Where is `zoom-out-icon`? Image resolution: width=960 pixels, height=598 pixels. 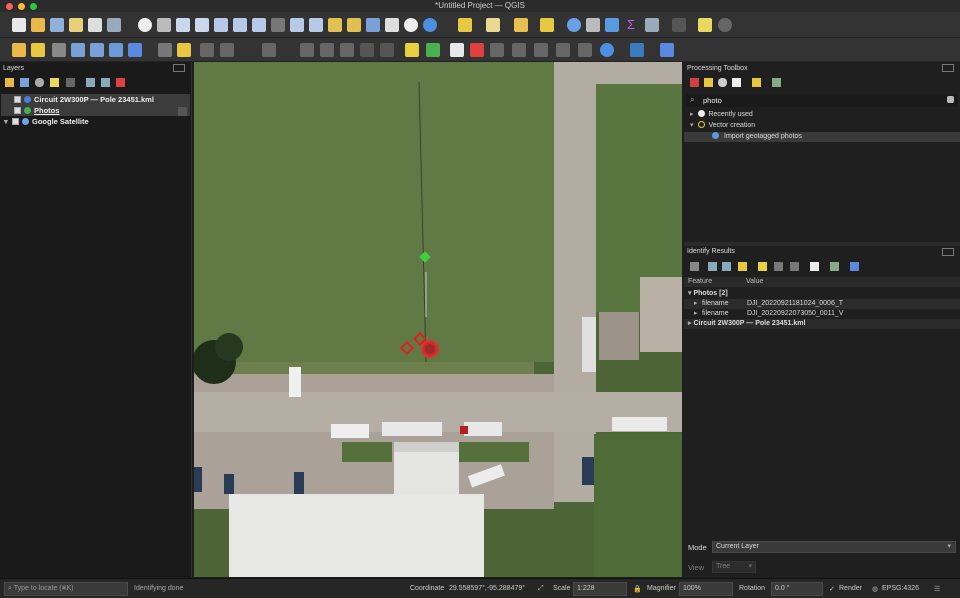 zoom-out-icon is located at coordinates (202, 25).